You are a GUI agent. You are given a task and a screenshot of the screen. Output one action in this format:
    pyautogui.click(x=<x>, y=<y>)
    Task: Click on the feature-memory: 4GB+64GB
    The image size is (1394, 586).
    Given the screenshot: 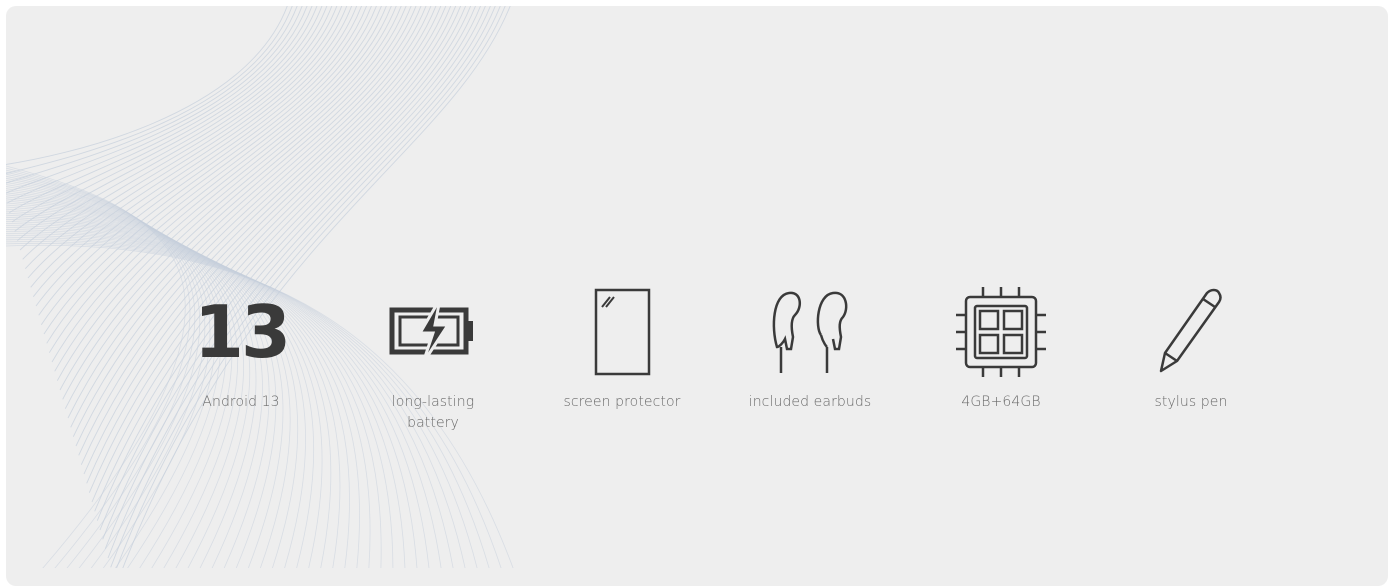 What is the action you would take?
    pyautogui.click(x=1001, y=348)
    